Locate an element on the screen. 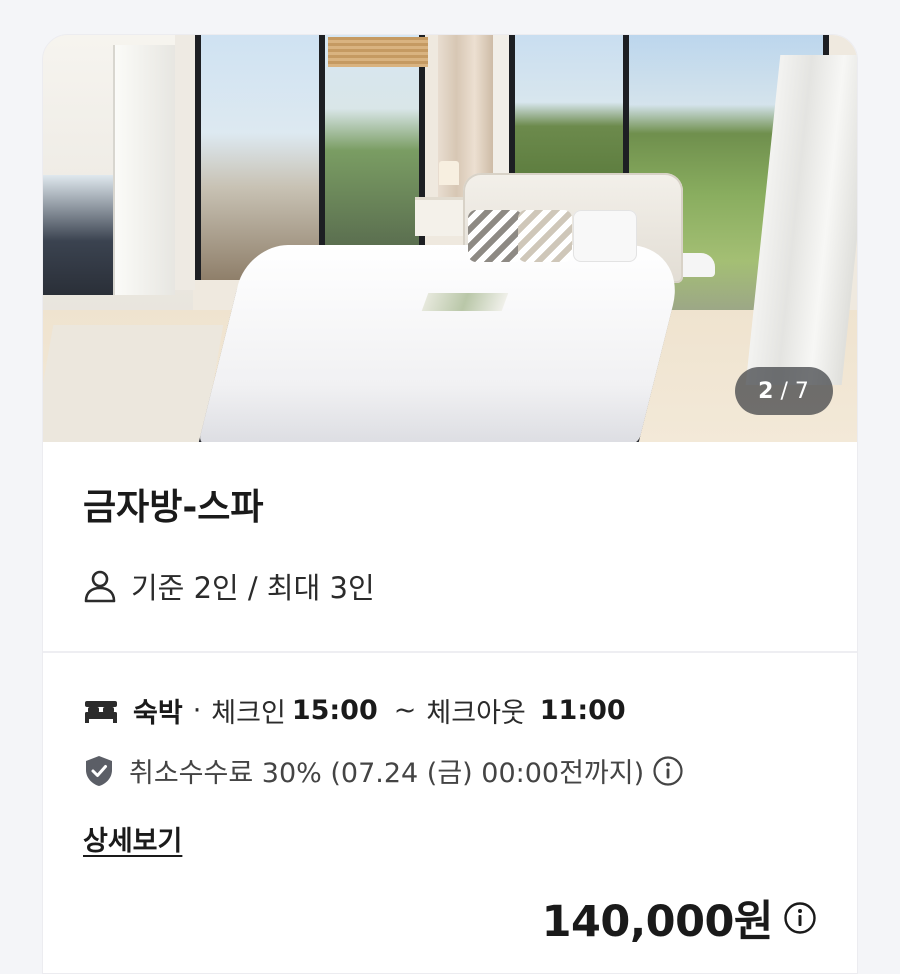 The image size is (900, 974). cancellation-text: 취소수수료 30% (07.24 (금) 00:00전까지) is located at coordinates (387, 773).